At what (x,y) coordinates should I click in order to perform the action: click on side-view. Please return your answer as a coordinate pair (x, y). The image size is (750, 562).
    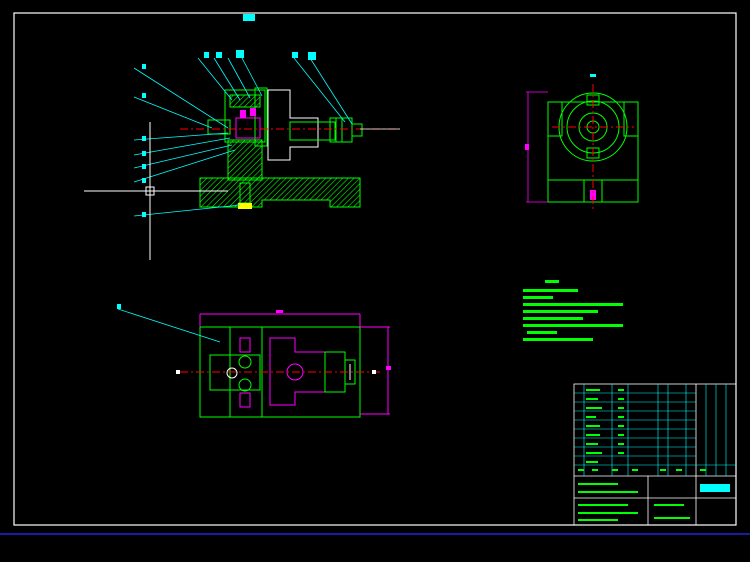
    Looking at the image, I should click on (582, 142).